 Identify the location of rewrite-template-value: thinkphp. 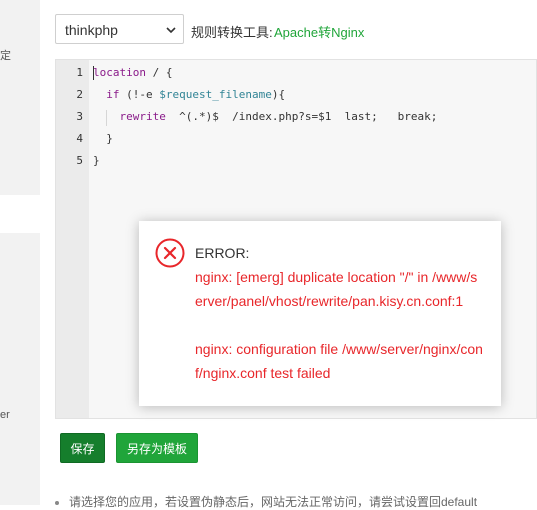
(91, 30).